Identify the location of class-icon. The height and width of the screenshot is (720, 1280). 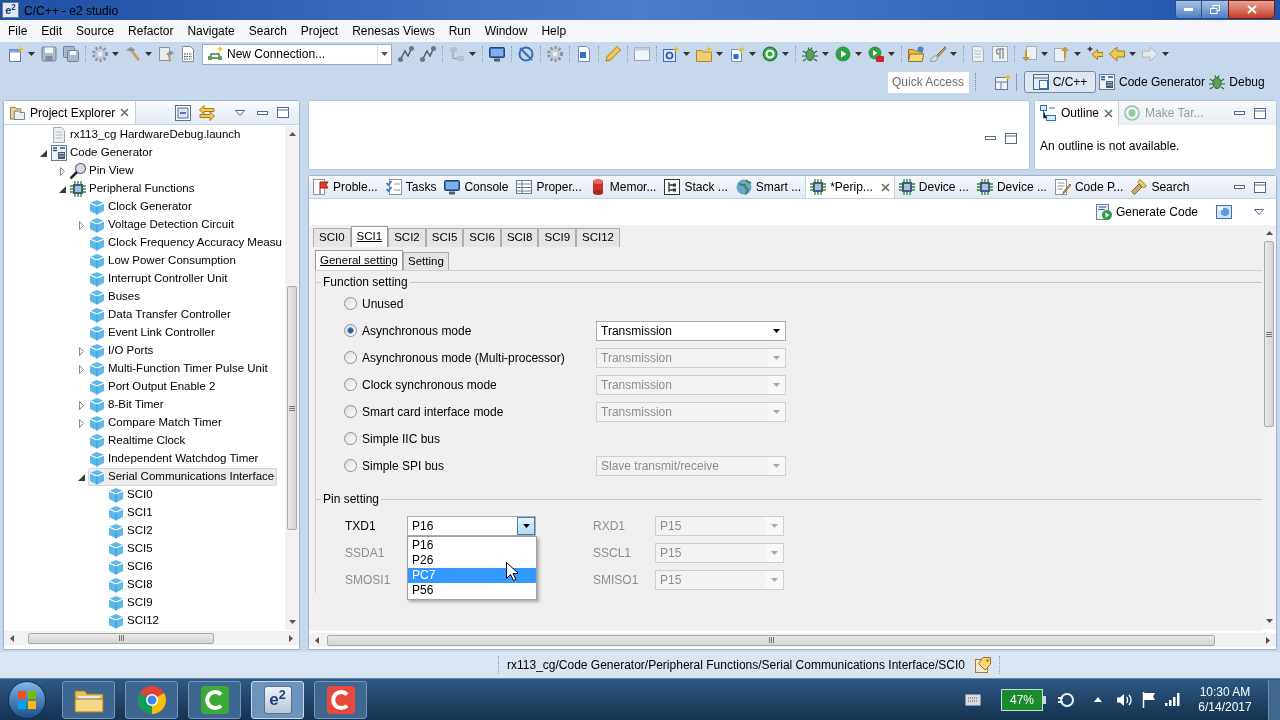
(671, 54).